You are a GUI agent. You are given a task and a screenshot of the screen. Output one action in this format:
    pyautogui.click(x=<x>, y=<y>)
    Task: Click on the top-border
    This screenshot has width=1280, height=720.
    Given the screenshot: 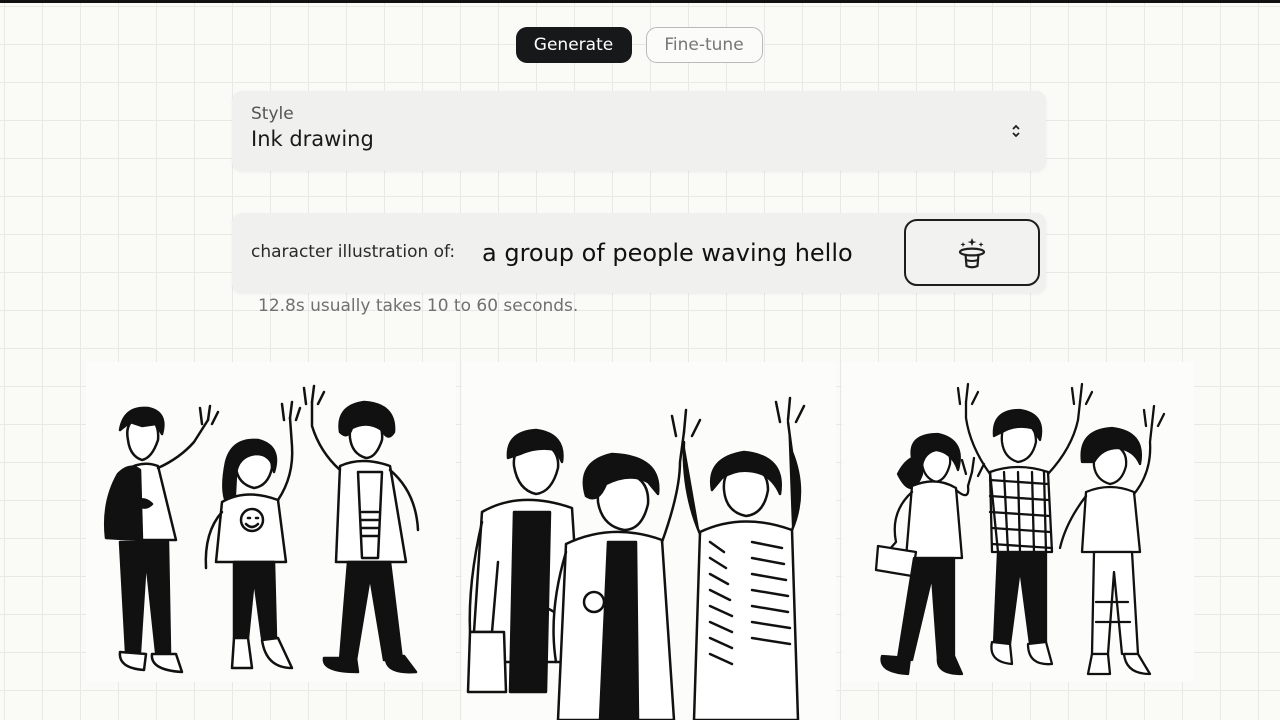 What is the action you would take?
    pyautogui.click(x=640, y=1)
    